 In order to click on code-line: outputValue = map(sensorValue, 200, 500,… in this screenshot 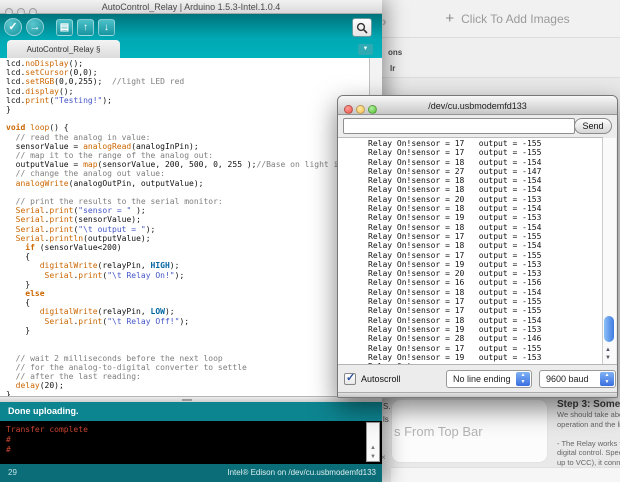, I will do `click(187, 165)`.